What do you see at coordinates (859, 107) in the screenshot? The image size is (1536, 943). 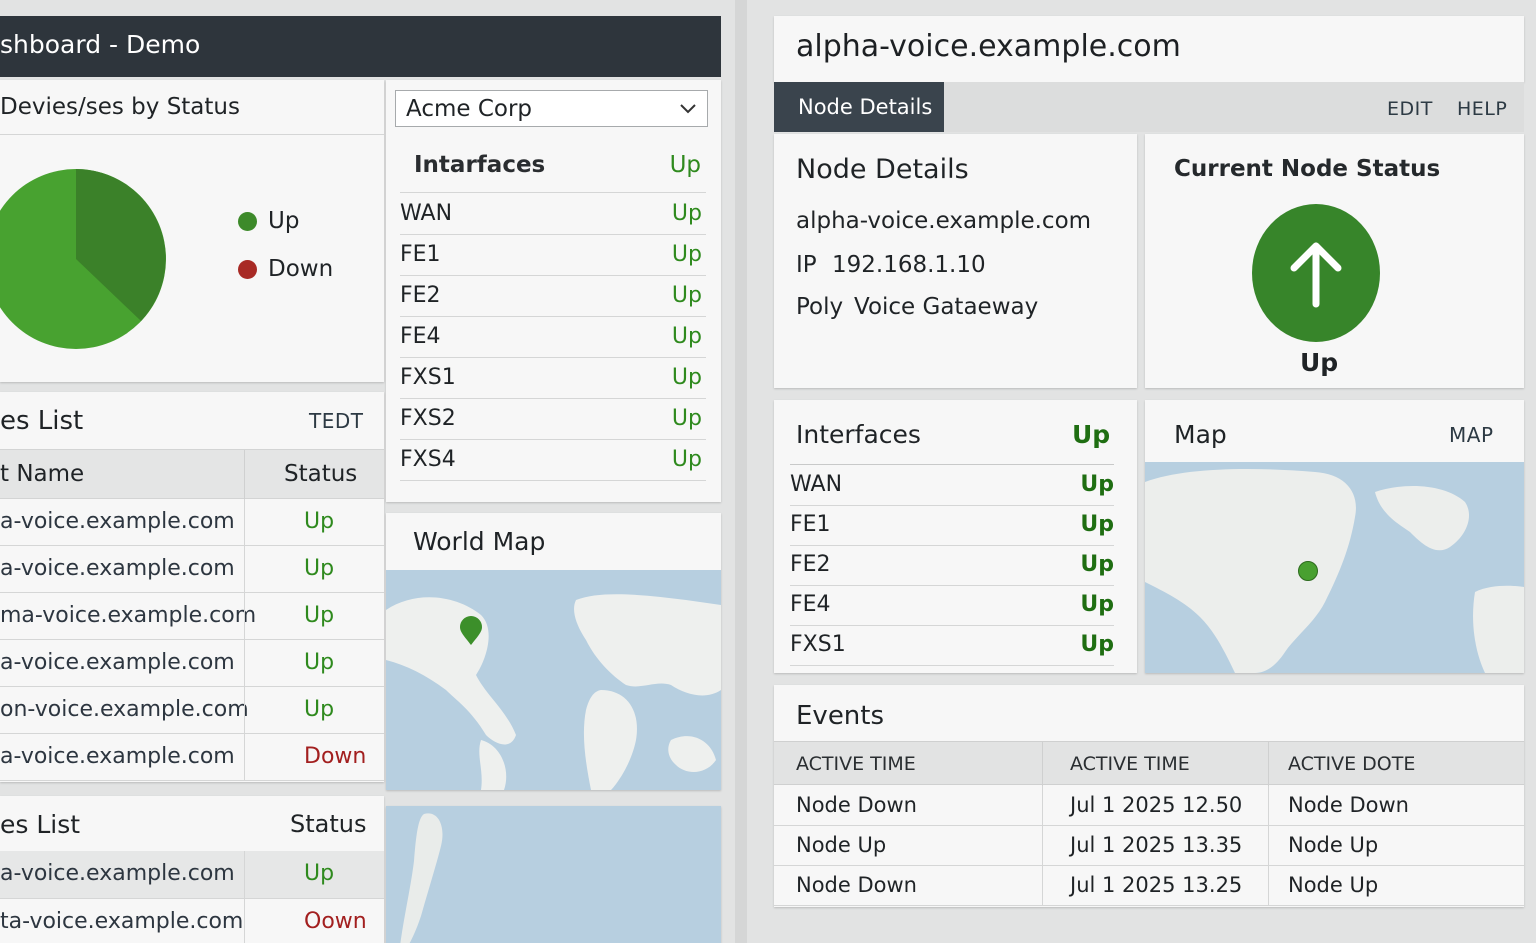 I see `tab-node-details: Node Details` at bounding box center [859, 107].